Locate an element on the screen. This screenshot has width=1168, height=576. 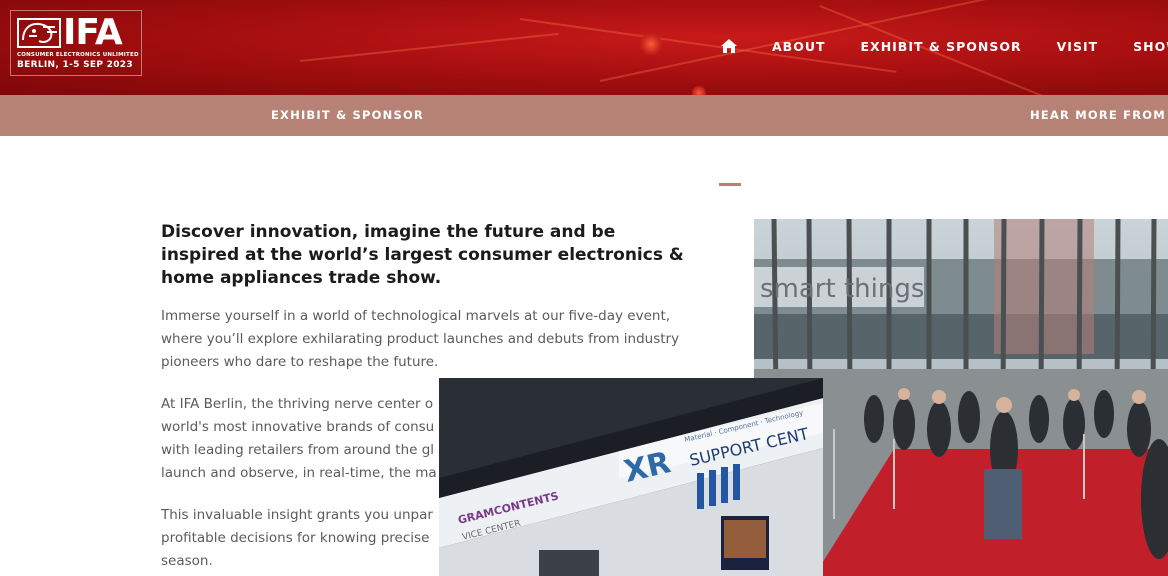
home-icon is located at coordinates (729, 46).